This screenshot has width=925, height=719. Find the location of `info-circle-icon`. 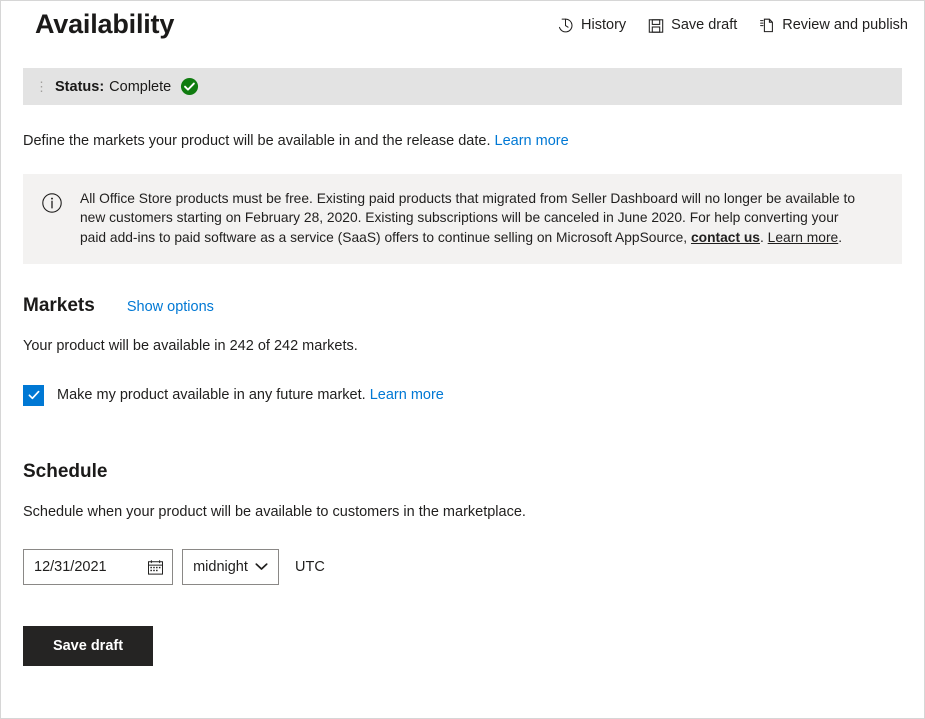

info-circle-icon is located at coordinates (52, 220).